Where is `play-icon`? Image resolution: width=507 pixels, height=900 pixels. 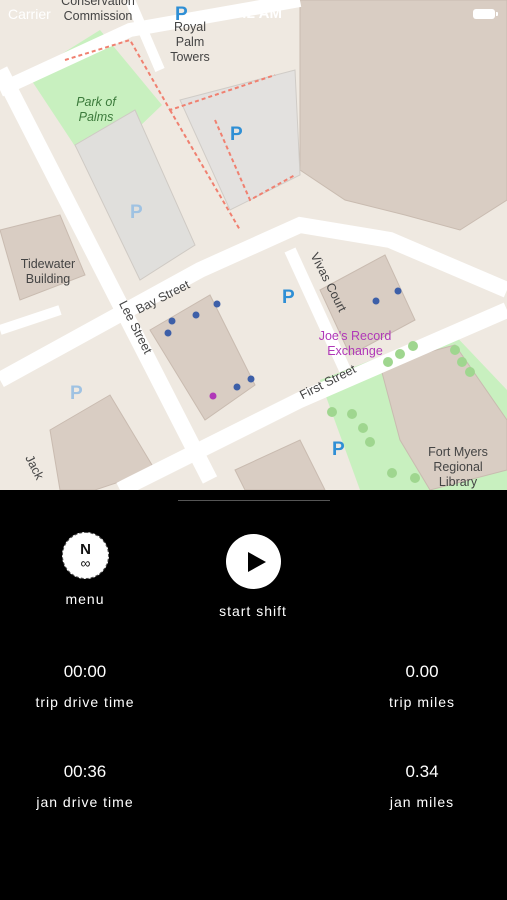 play-icon is located at coordinates (256, 561).